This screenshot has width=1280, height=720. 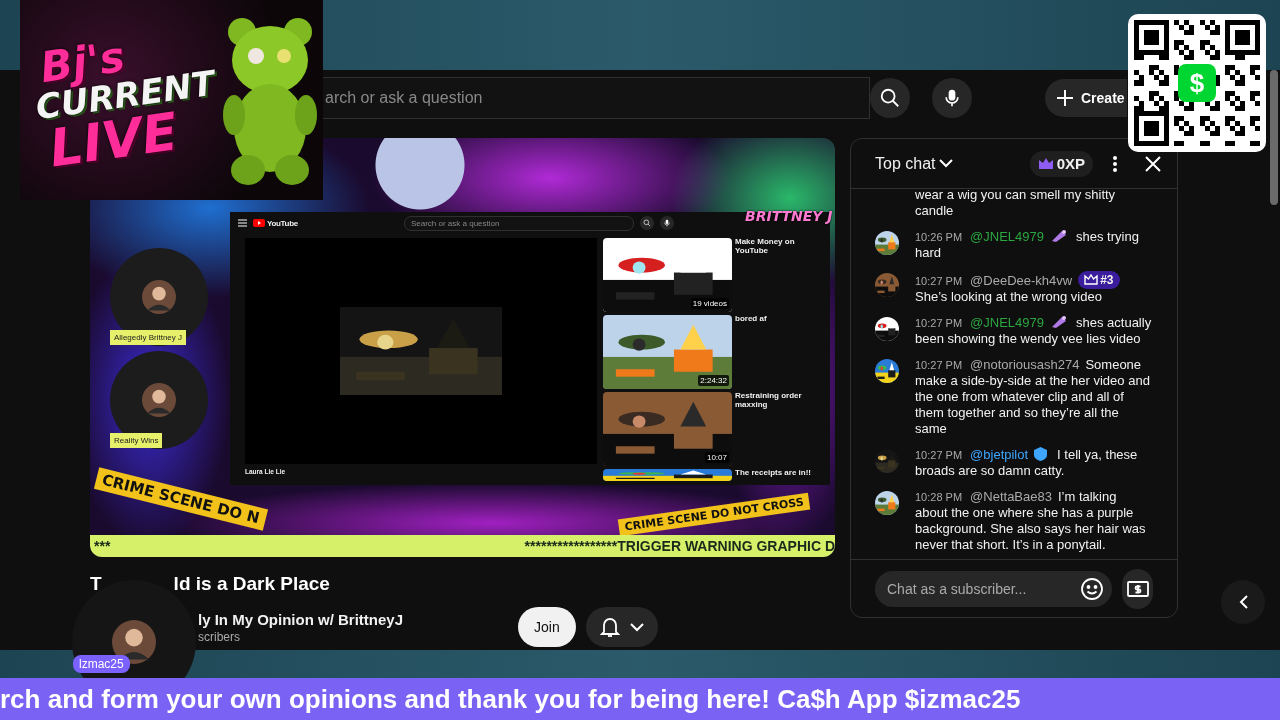 I want to click on xp-text: 0XP, so click(x=1070, y=163).